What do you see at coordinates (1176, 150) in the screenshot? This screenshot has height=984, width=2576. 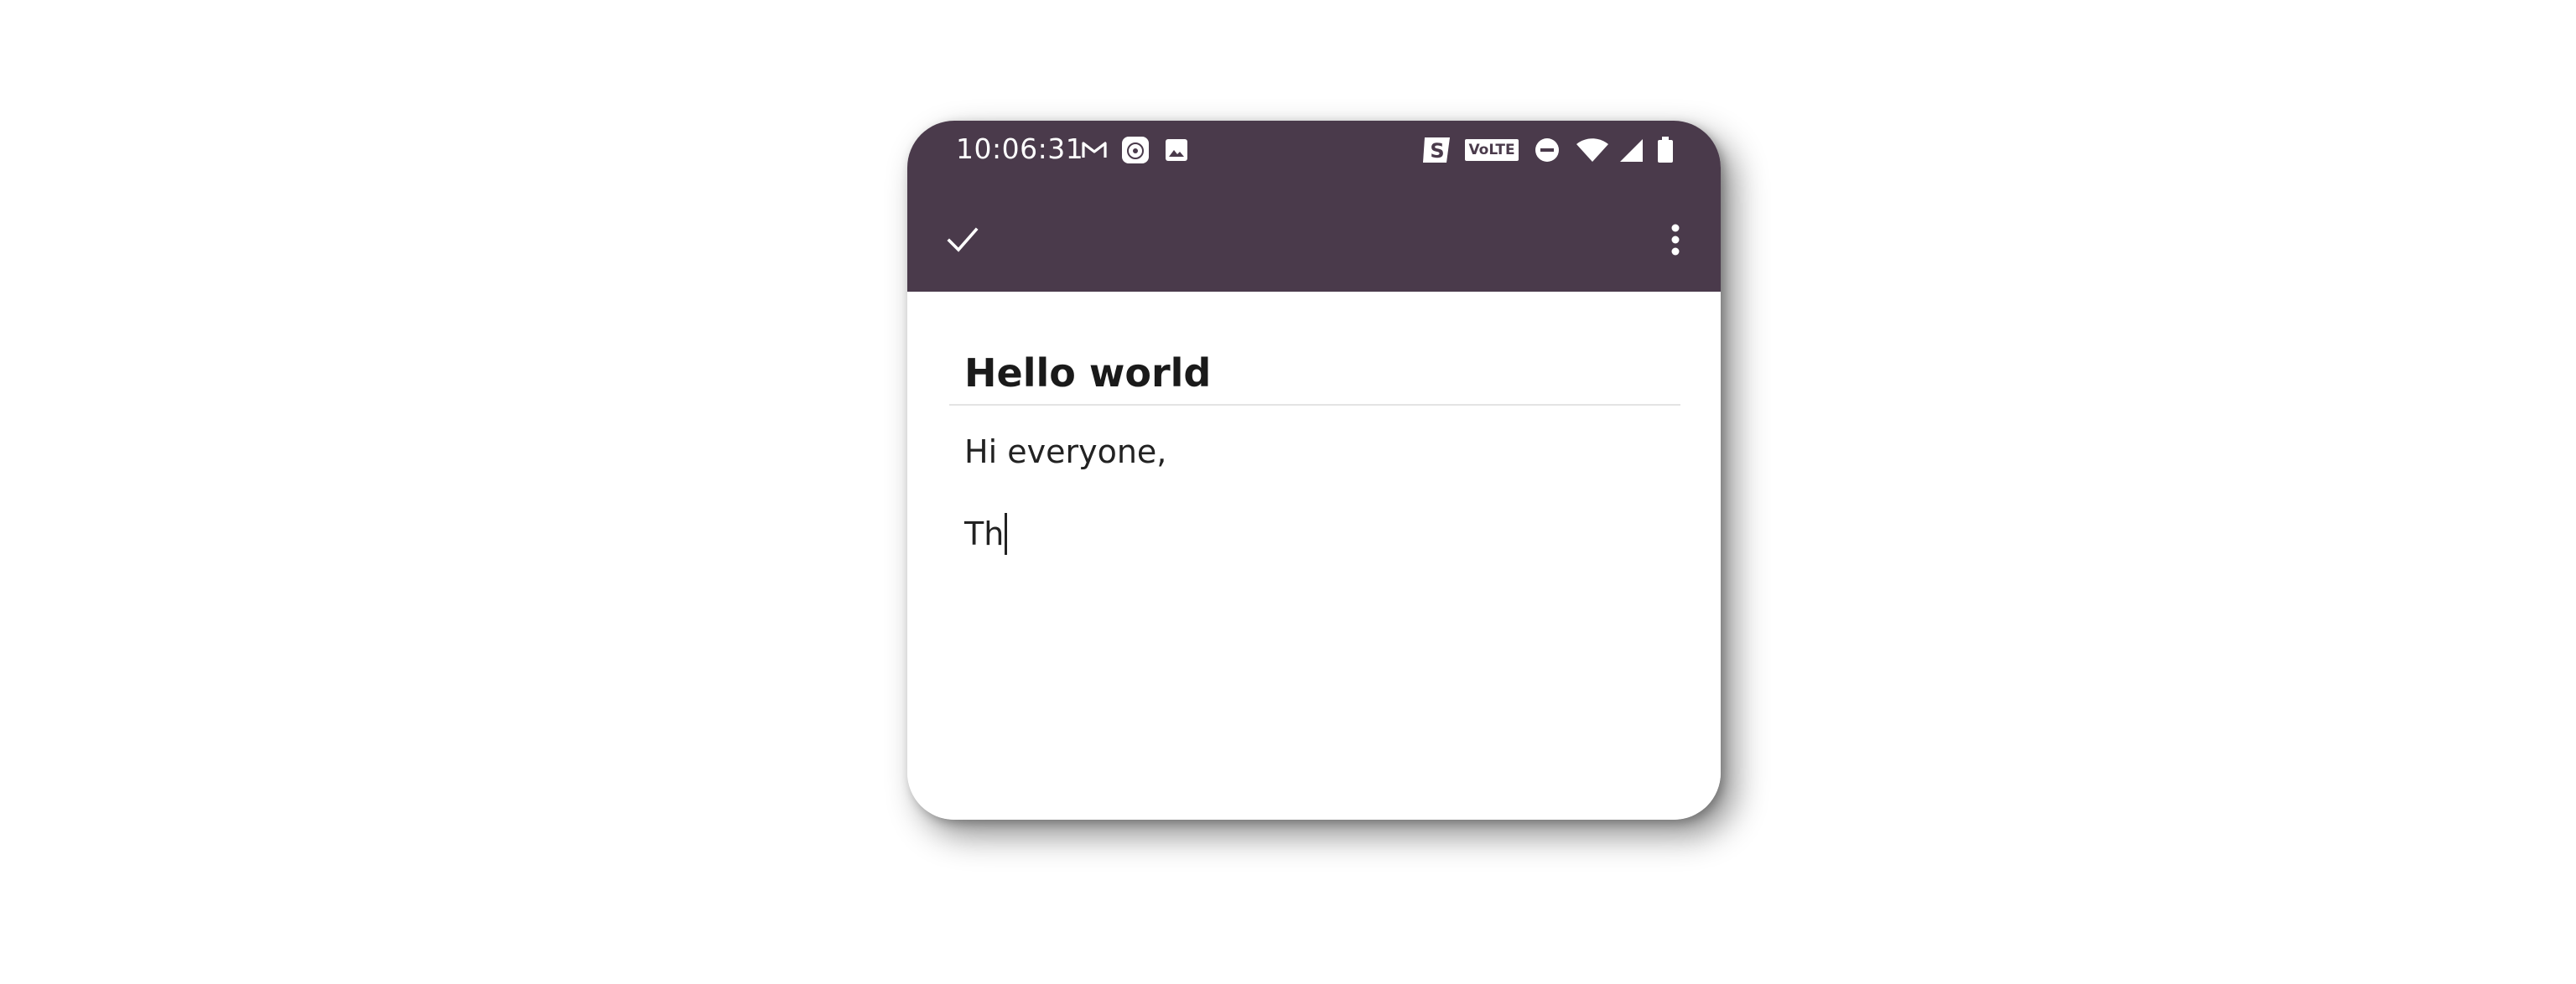 I see `image-icon` at bounding box center [1176, 150].